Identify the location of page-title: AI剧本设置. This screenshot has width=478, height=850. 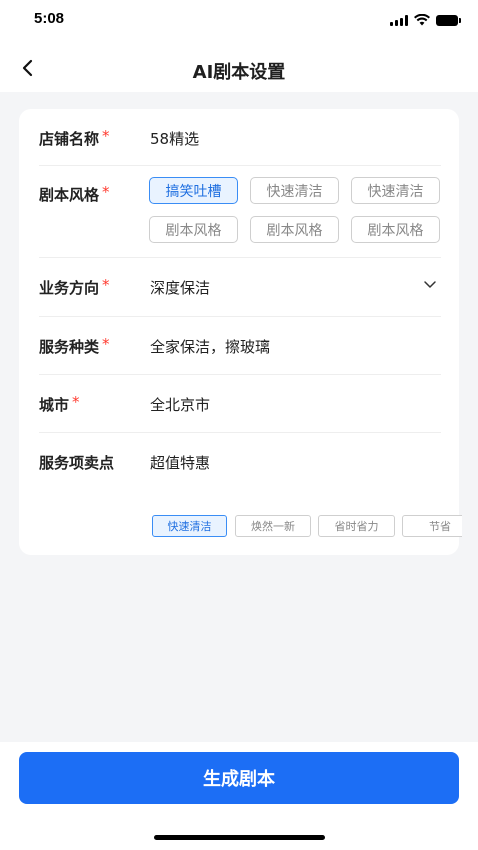
(239, 72).